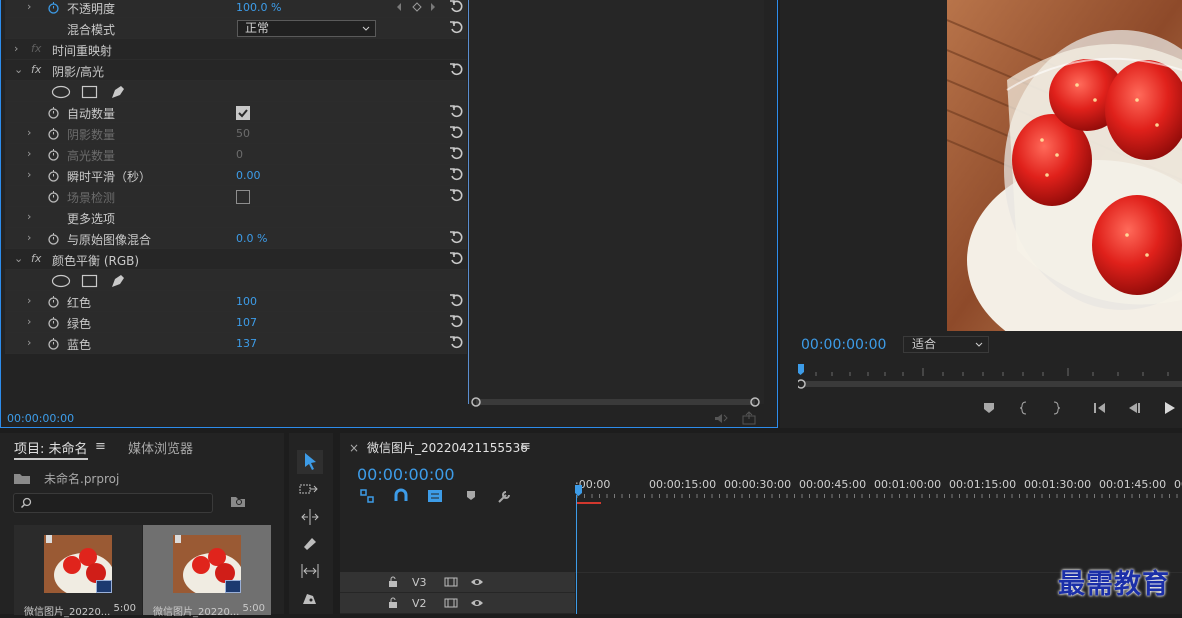 Image resolution: width=1182 pixels, height=618 pixels. I want to click on pen-tool-icon, so click(310, 598).